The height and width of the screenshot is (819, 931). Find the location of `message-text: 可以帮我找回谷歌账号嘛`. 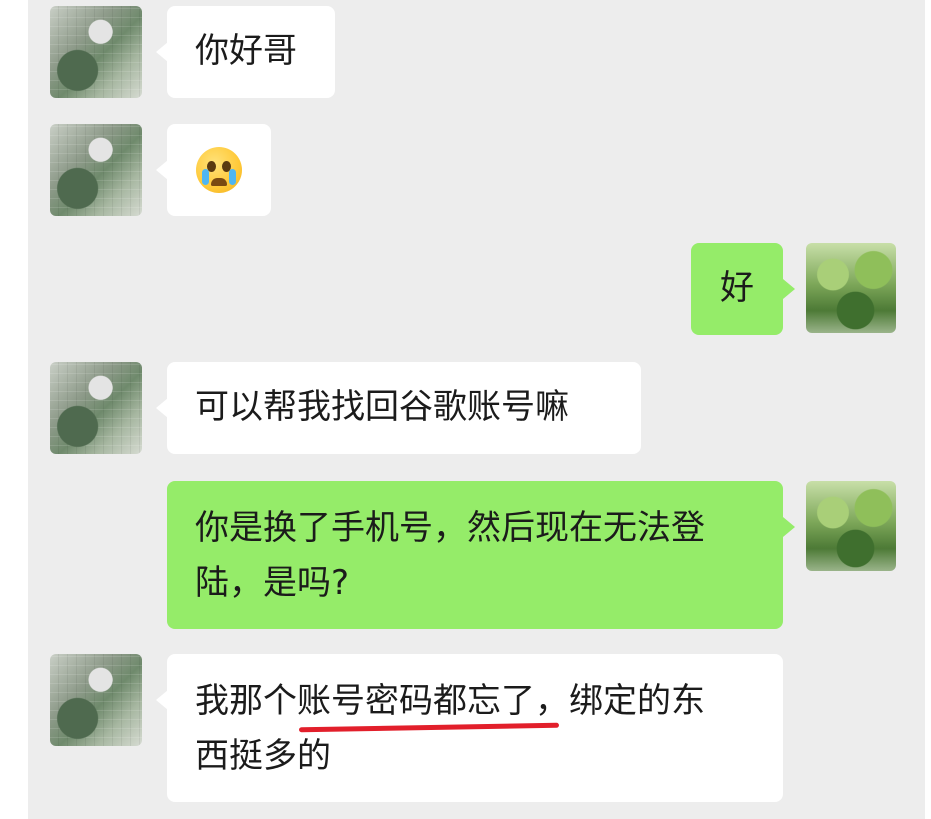

message-text: 可以帮我找回谷歌账号嘛 is located at coordinates (382, 407).